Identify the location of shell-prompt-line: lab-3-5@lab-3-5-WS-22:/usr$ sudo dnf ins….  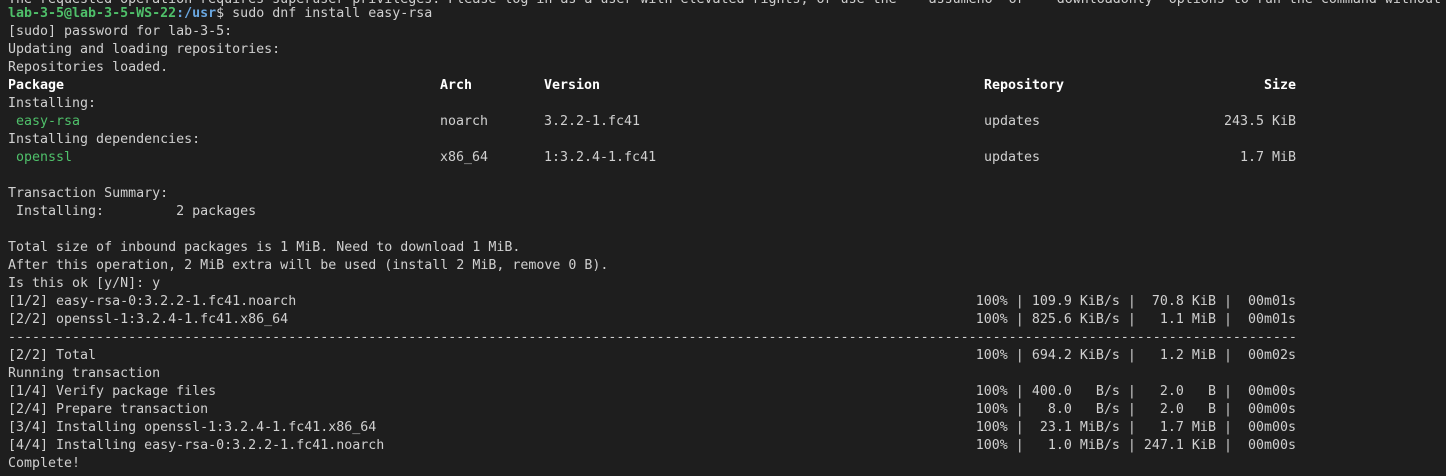
(220, 14).